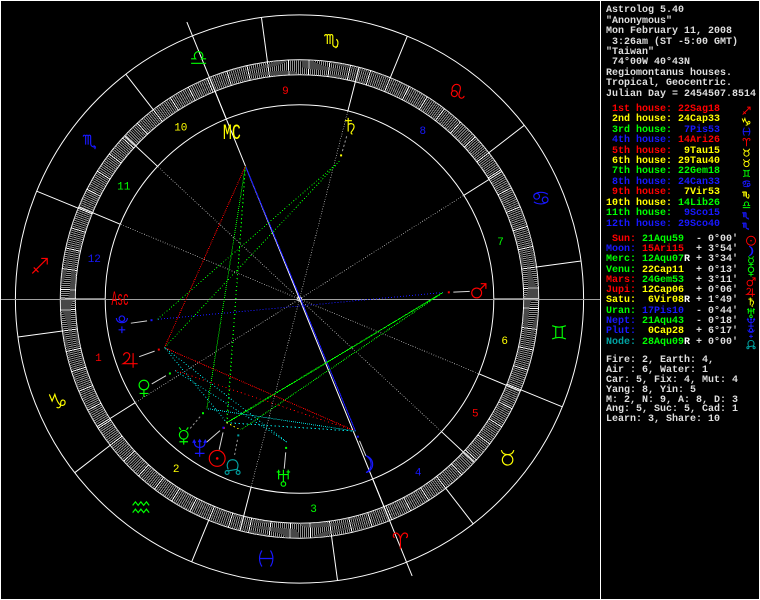 The image size is (760, 600). I want to click on svg-text: 8, so click(422, 132).